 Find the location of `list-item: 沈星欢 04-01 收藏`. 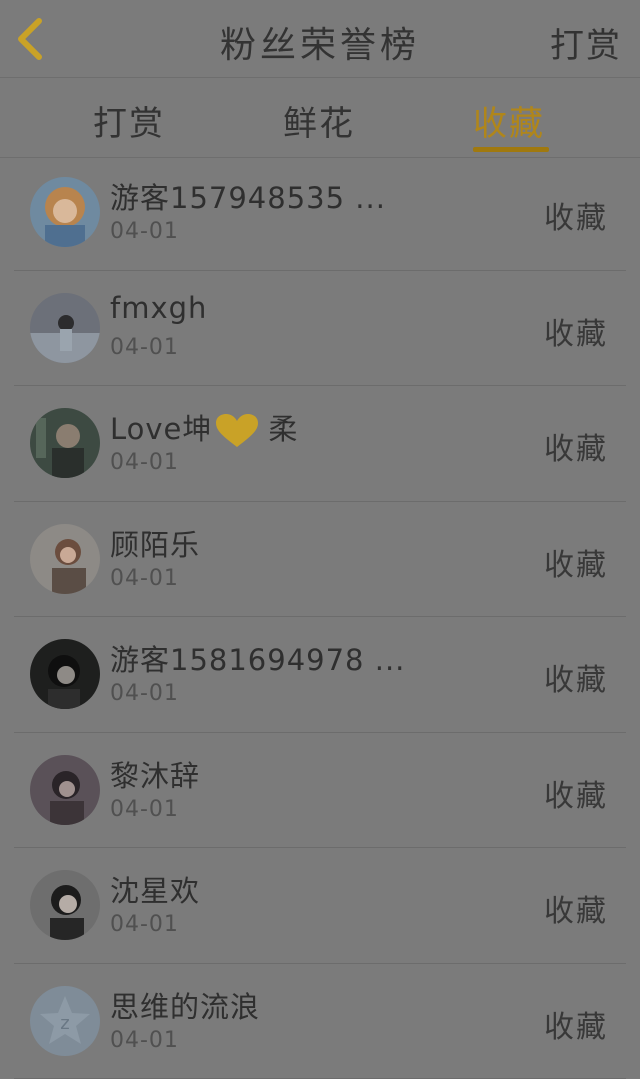

list-item: 沈星欢 04-01 收藏 is located at coordinates (320, 906).